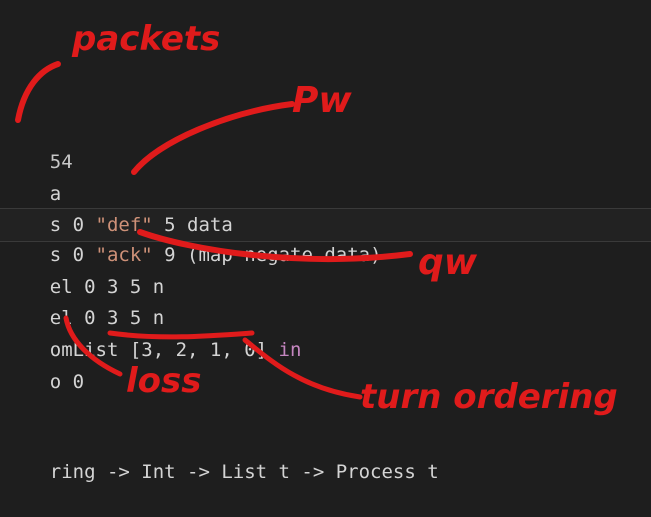 This screenshot has height=517, width=651. I want to click on code-line-6: el 0 3 5 n, so click(84, 301).